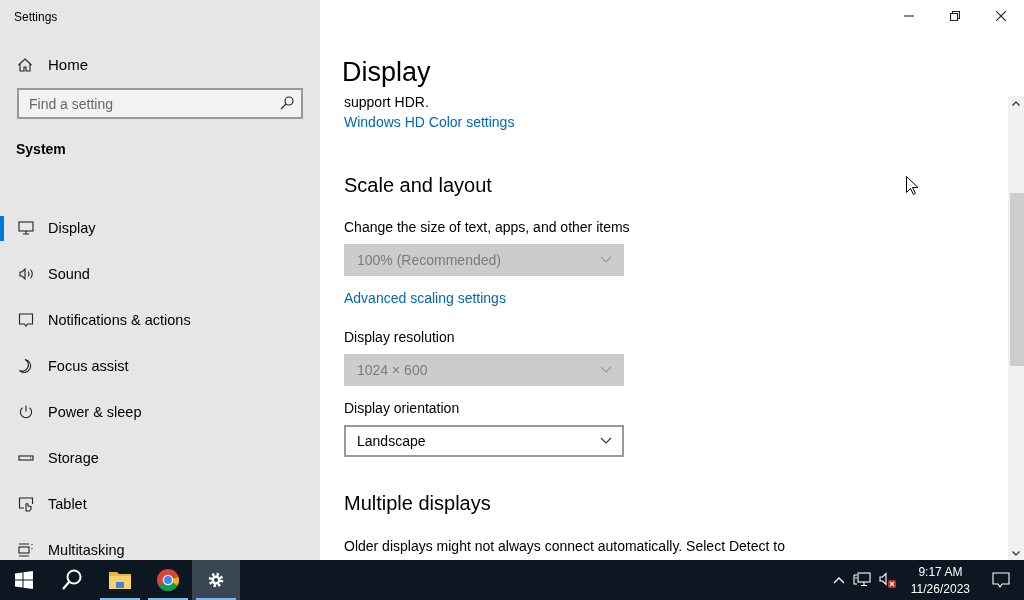 This screenshot has height=600, width=1024. What do you see at coordinates (861, 580) in the screenshot?
I see `network-icon` at bounding box center [861, 580].